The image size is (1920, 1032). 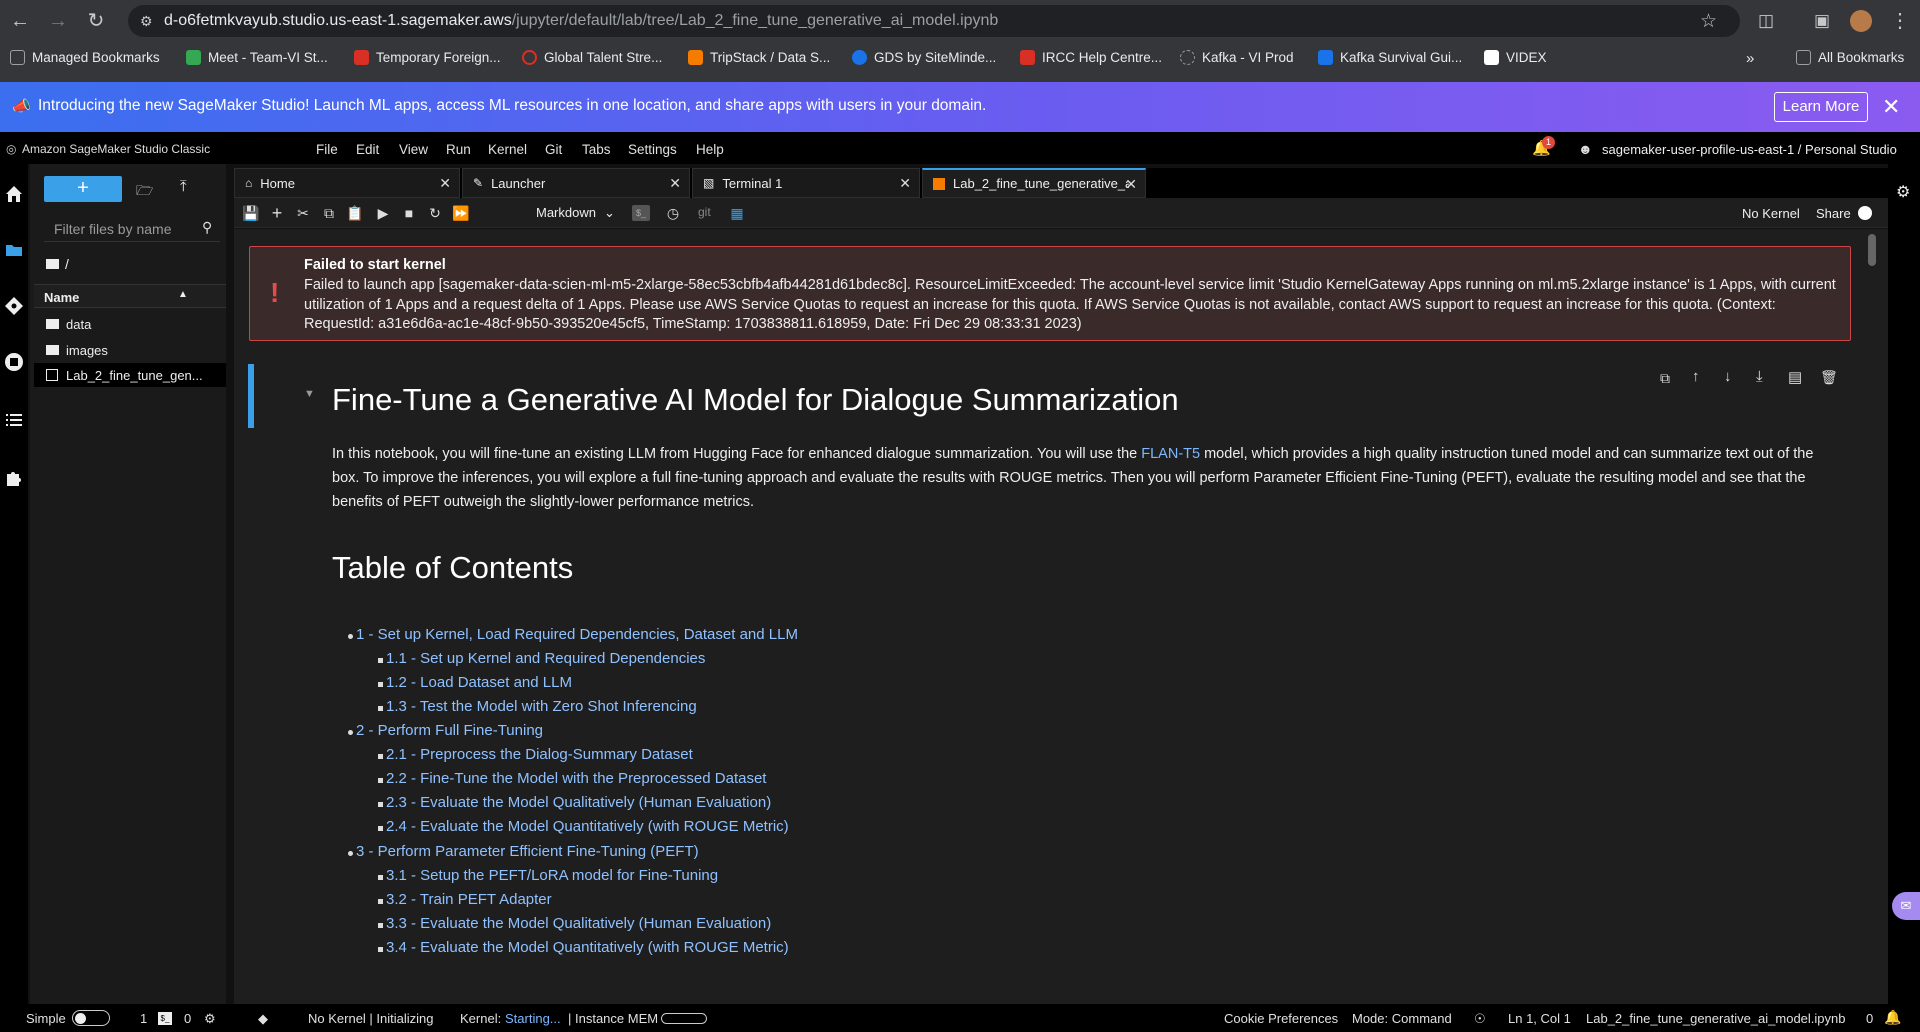 What do you see at coordinates (575, 213) in the screenshot?
I see `cell-type-select: Markdown ⌄` at bounding box center [575, 213].